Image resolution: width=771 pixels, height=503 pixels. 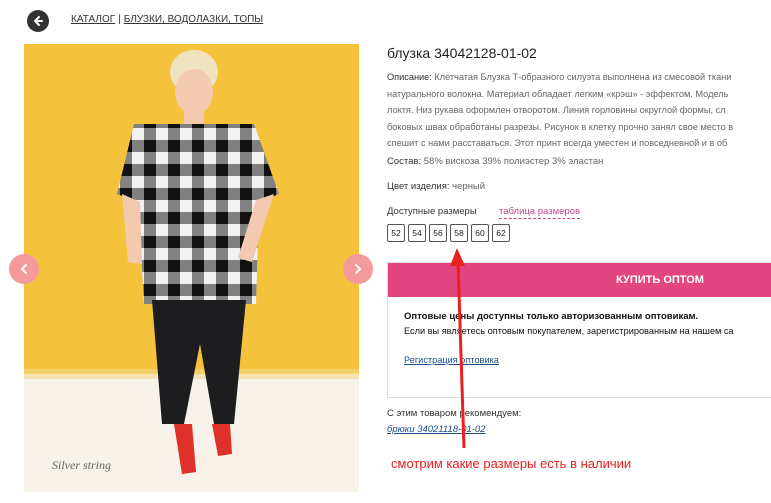 What do you see at coordinates (409, 77) in the screenshot?
I see `description-label: Описание:` at bounding box center [409, 77].